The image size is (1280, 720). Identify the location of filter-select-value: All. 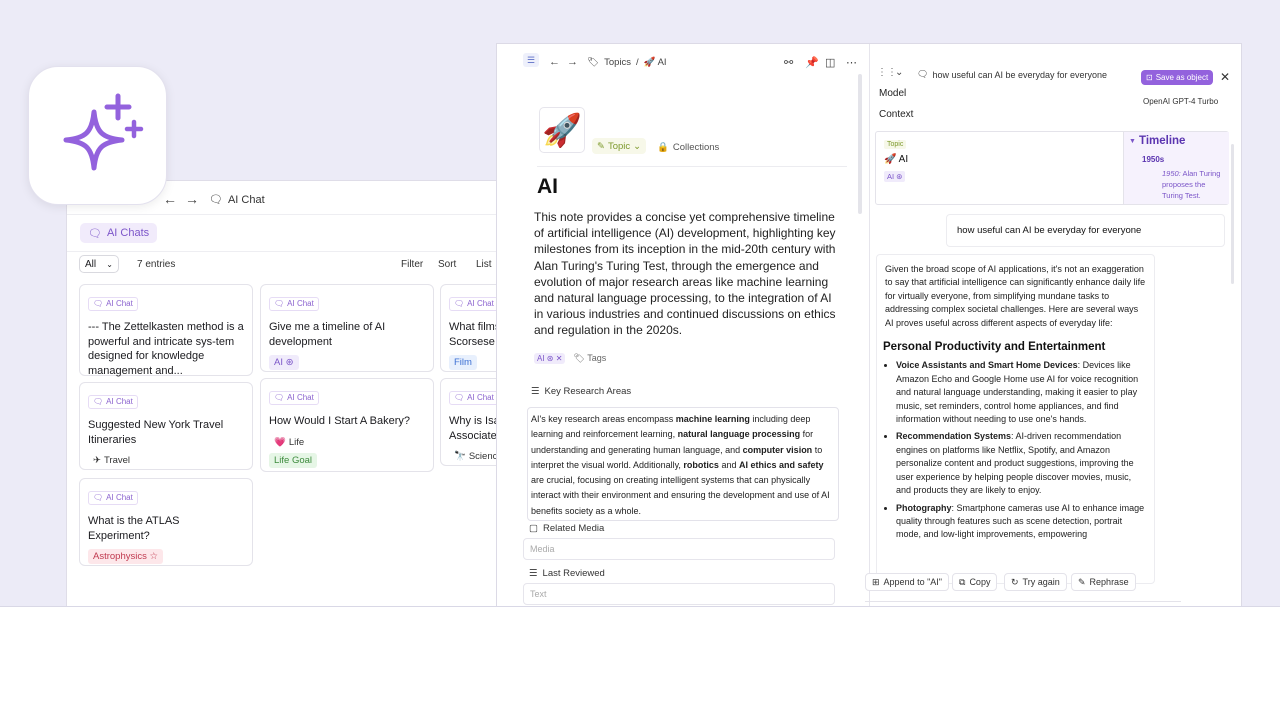
(91, 264).